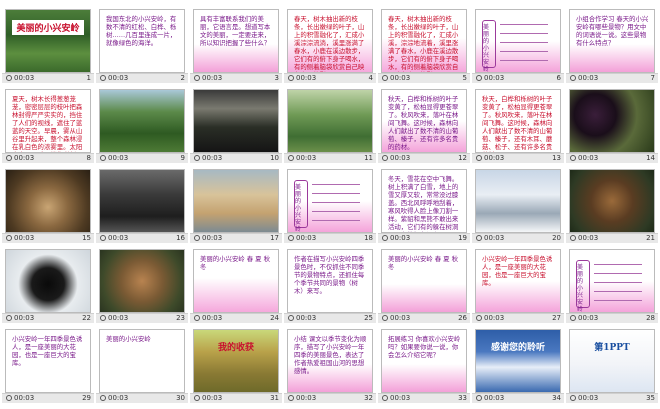 The image size is (660, 409). I want to click on slide-cell: 00:03 21, so click(612, 205).